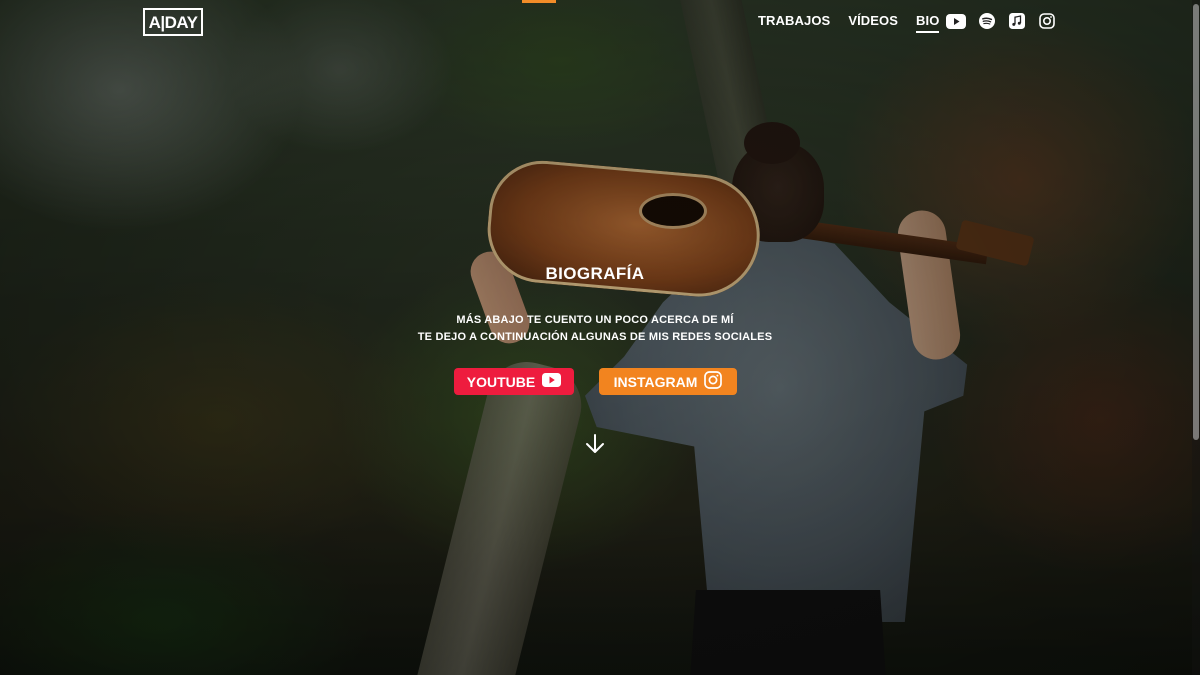 This screenshot has height=675, width=1200. I want to click on nav-item-videos: VÍDEOS, so click(873, 23).